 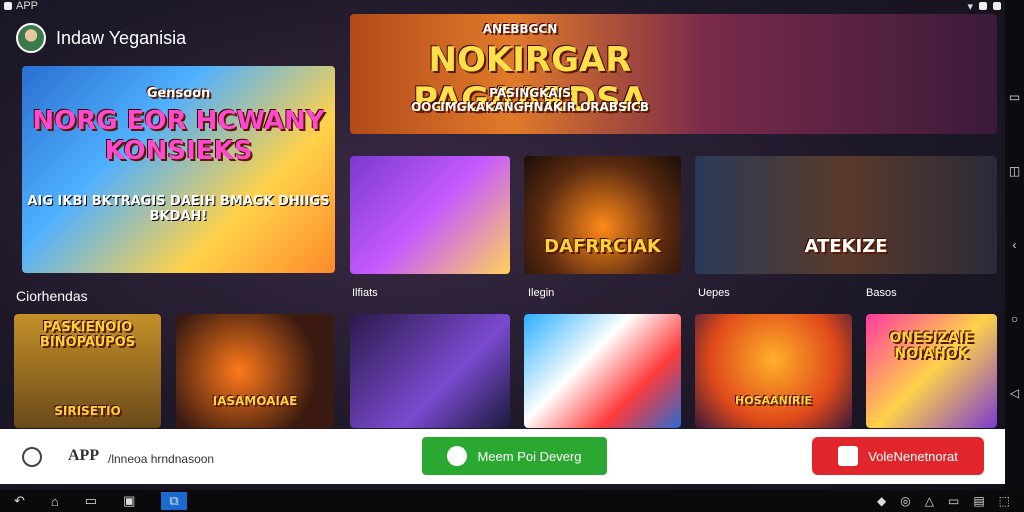 I want to click on game-card-title: ONESIZAIE NOIAHOK, so click(x=931, y=346).